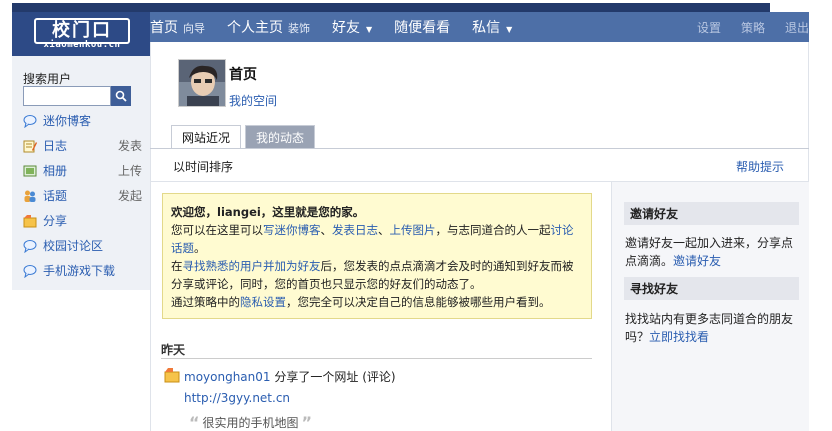 The width and height of the screenshot is (832, 431). Describe the element at coordinates (82, 45) in the screenshot. I see `logo-domain: xiaomenkou.cn` at that location.